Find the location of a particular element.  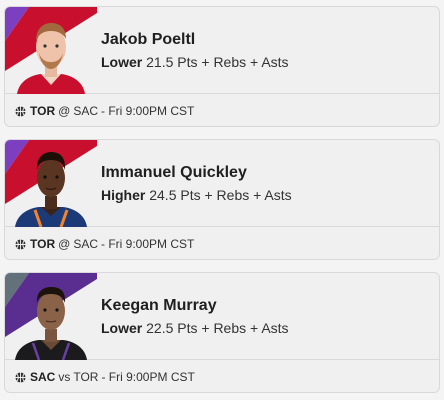

matchup-connector: vs is located at coordinates (64, 377).